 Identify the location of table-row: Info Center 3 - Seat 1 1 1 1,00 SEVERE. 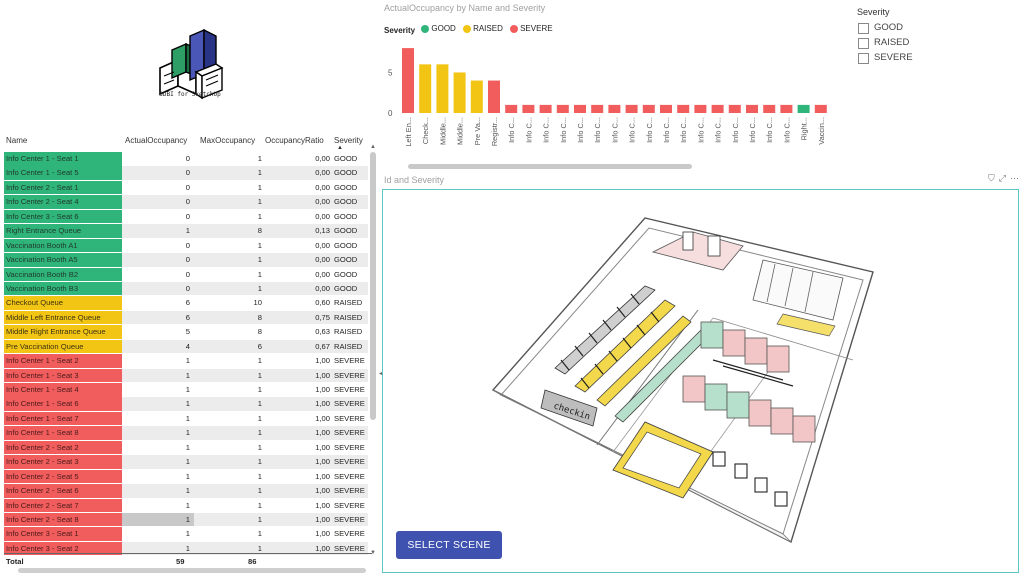
(186, 534).